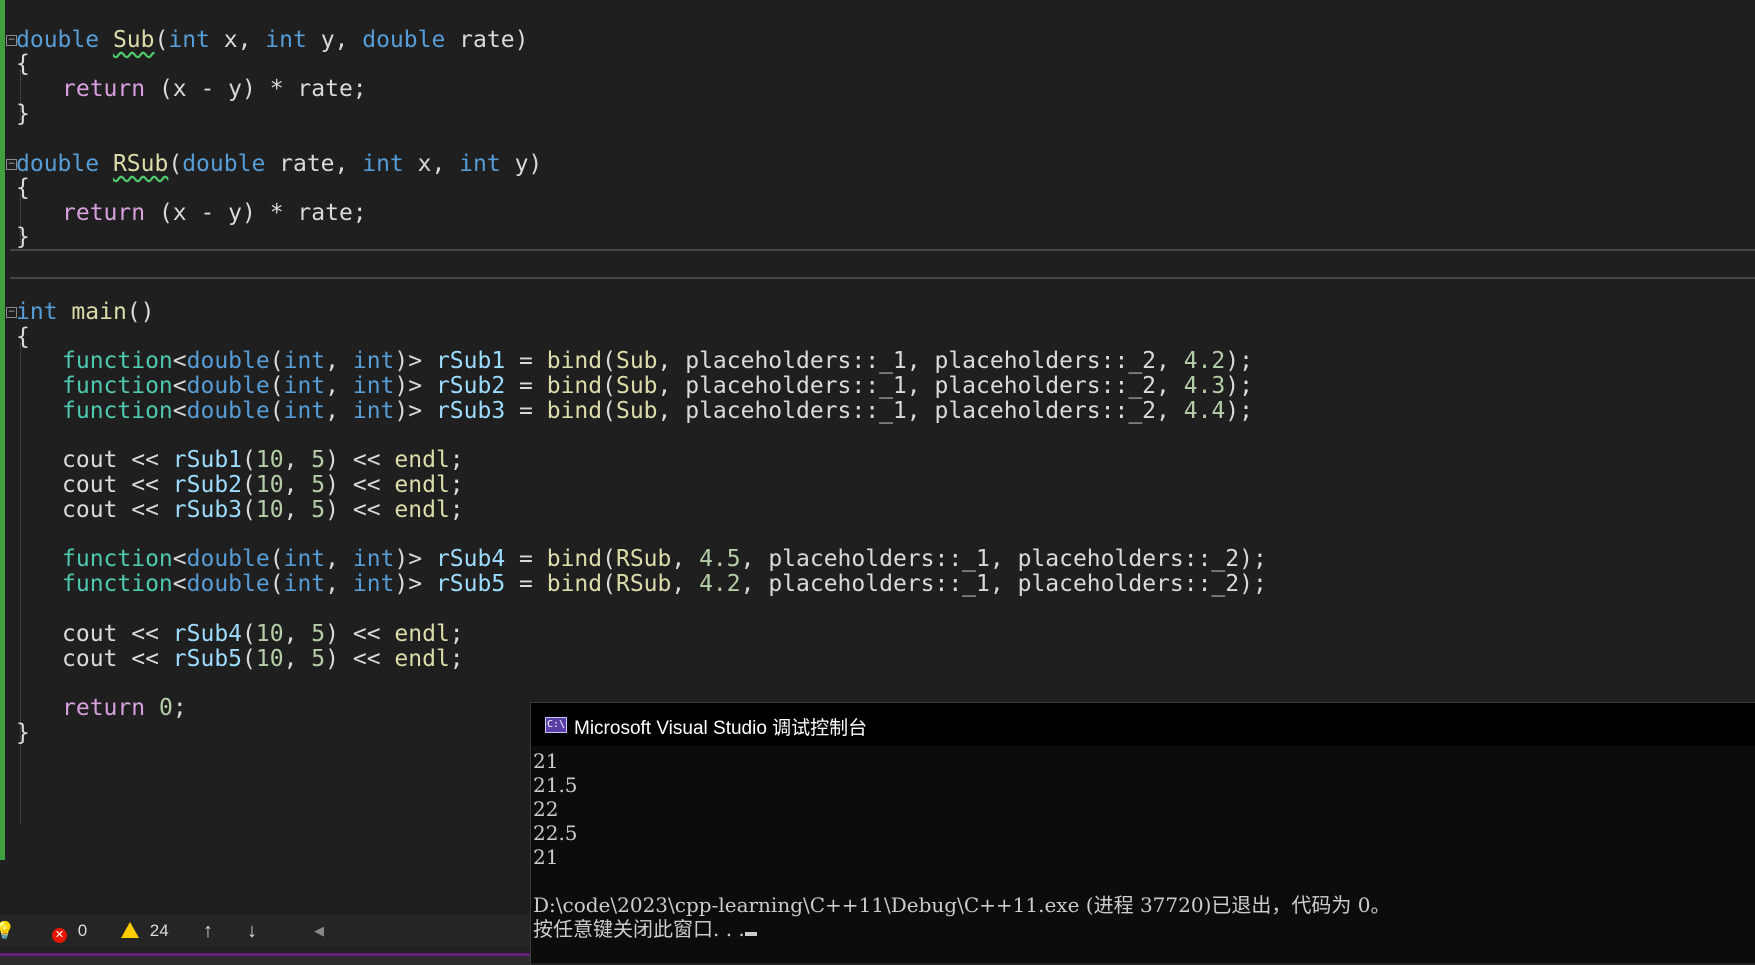  I want to click on errors-indicator: ✕ 0, so click(69, 932).